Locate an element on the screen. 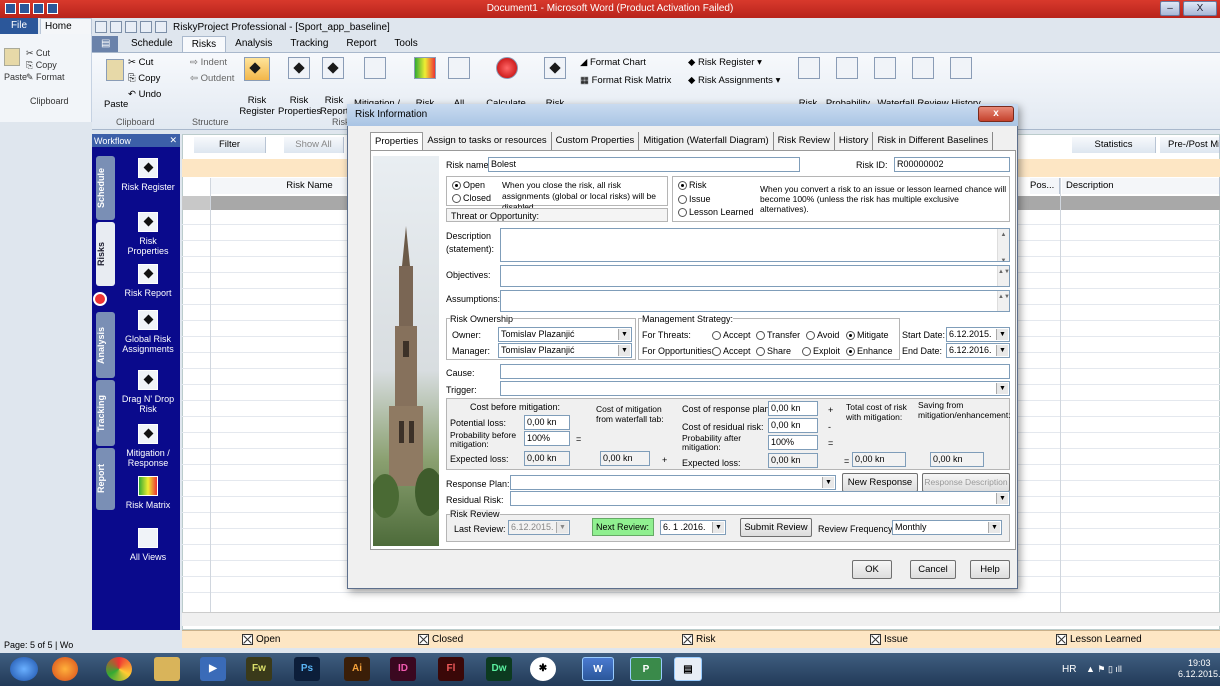 Image resolution: width=1220 pixels, height=686 pixels. lesson-type-radio: Lesson Learned is located at coordinates (716, 212).